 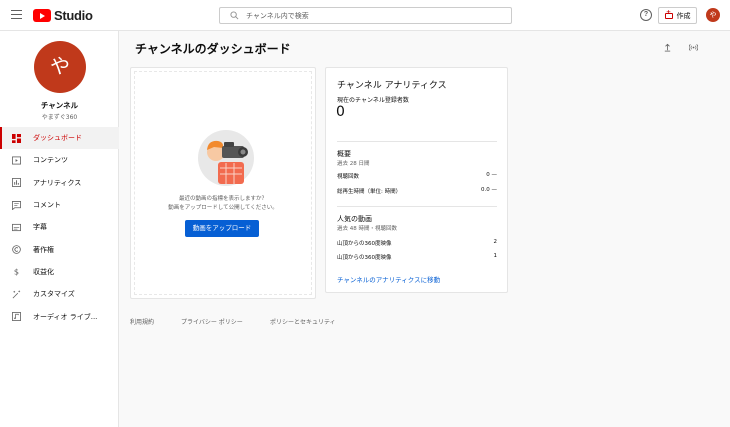 What do you see at coordinates (59, 249) in the screenshot?
I see `sidebar-item-copyright: 著作権` at bounding box center [59, 249].